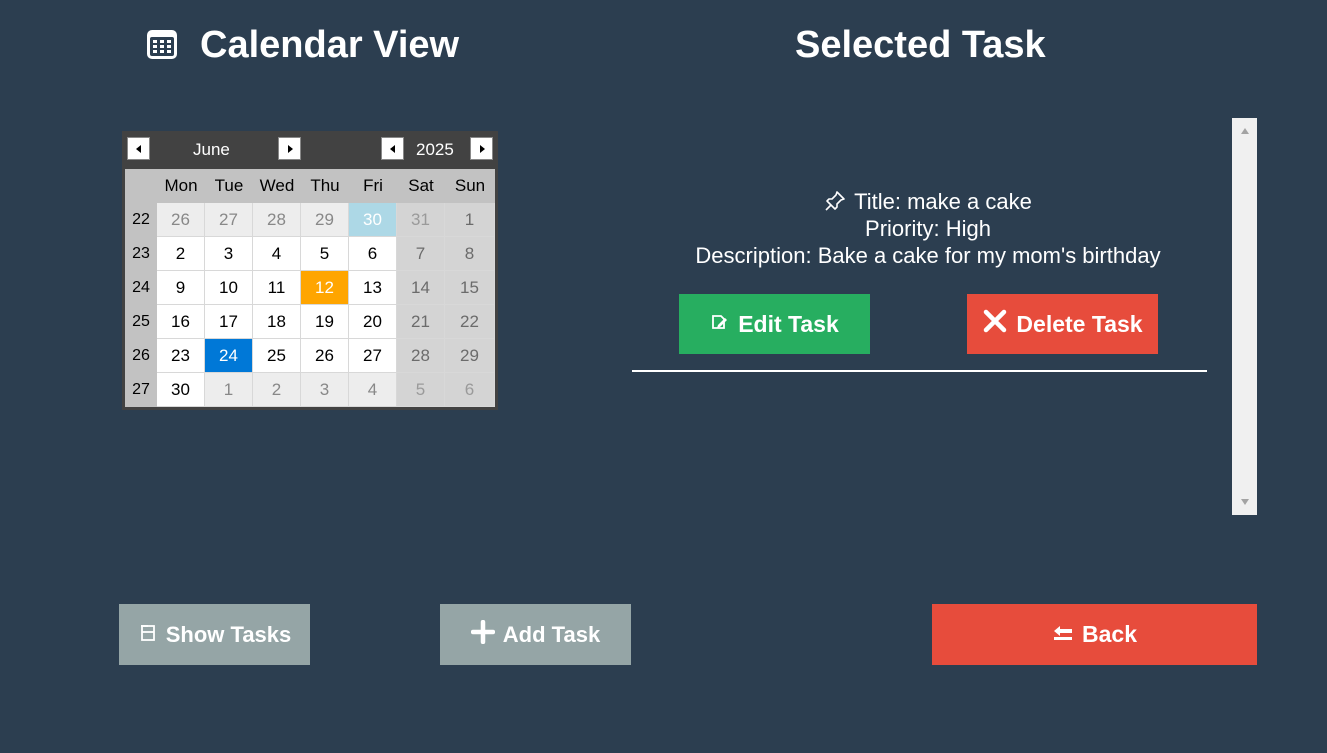  Describe the element at coordinates (373, 186) in the screenshot. I see `weekday-header: Fri` at that location.